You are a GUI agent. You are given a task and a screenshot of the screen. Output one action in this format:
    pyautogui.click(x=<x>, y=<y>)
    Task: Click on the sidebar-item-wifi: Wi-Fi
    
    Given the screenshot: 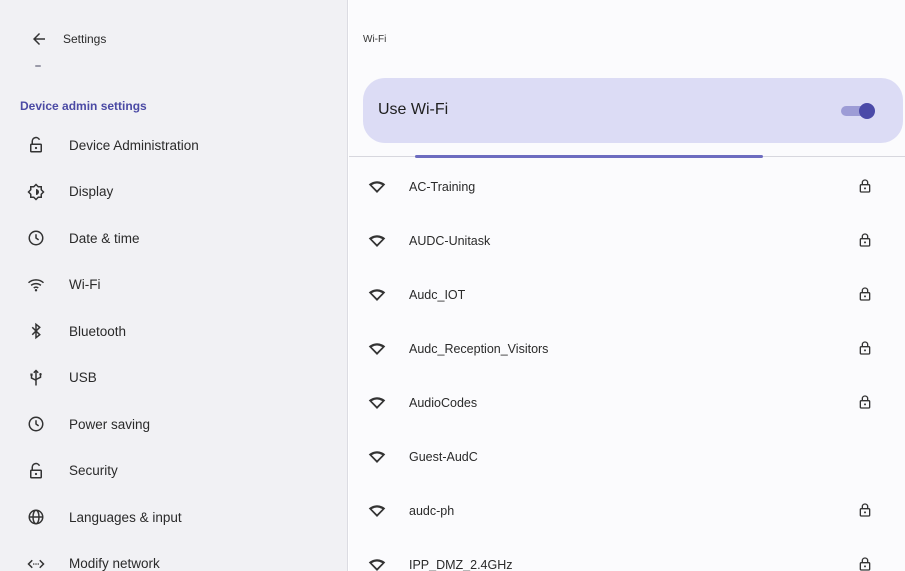 What is the action you would take?
    pyautogui.click(x=173, y=285)
    